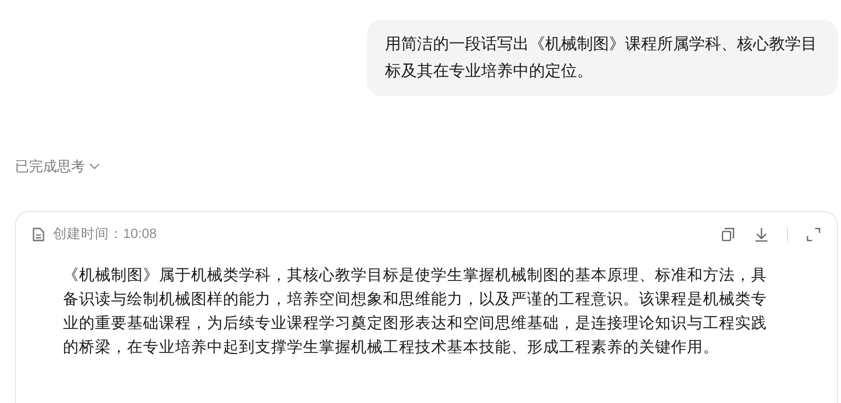 This screenshot has height=403, width=841. Describe the element at coordinates (761, 234) in the screenshot. I see `download-button` at that location.